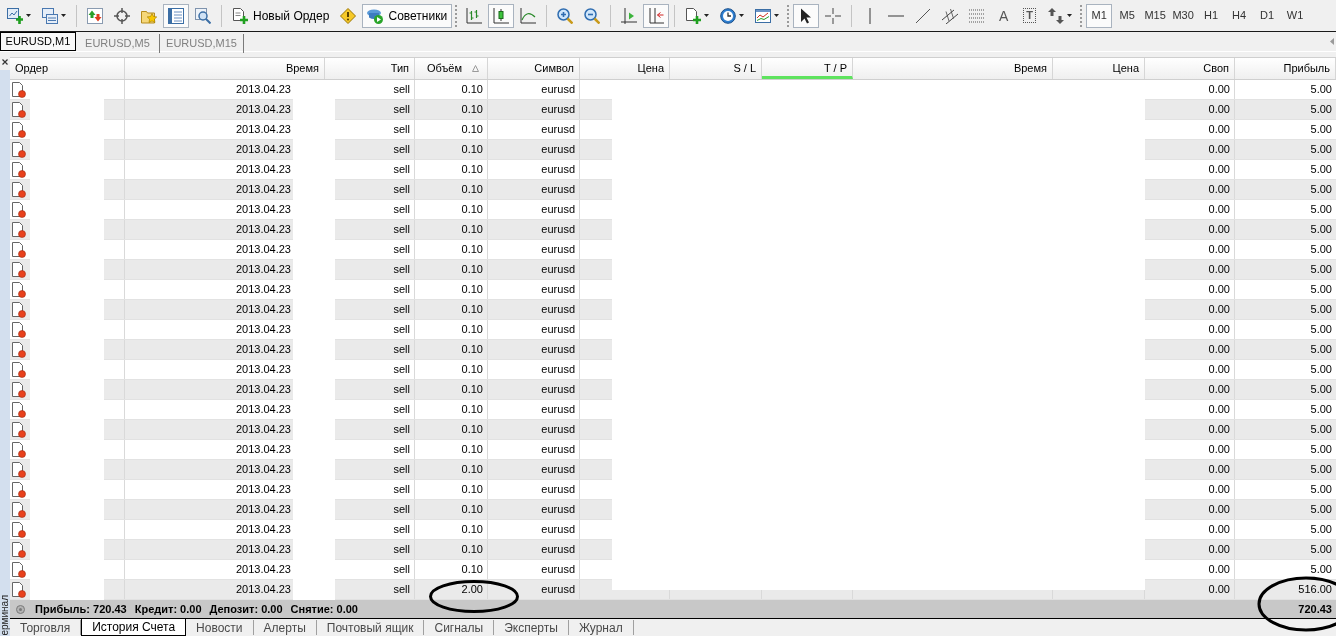 The height and width of the screenshot is (636, 1336). I want to click on panel-tab: Почтовый ящик, so click(370, 627).